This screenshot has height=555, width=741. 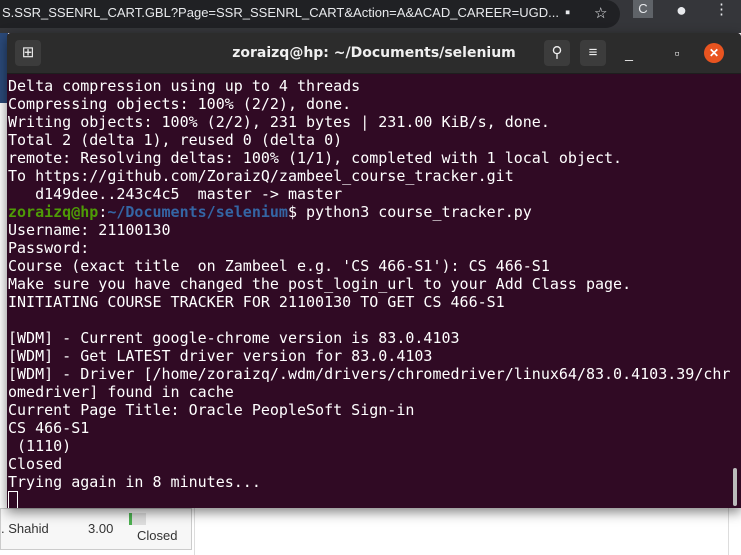 I want to click on prompt-path: ~/Documents/selenium, so click(x=197, y=212).